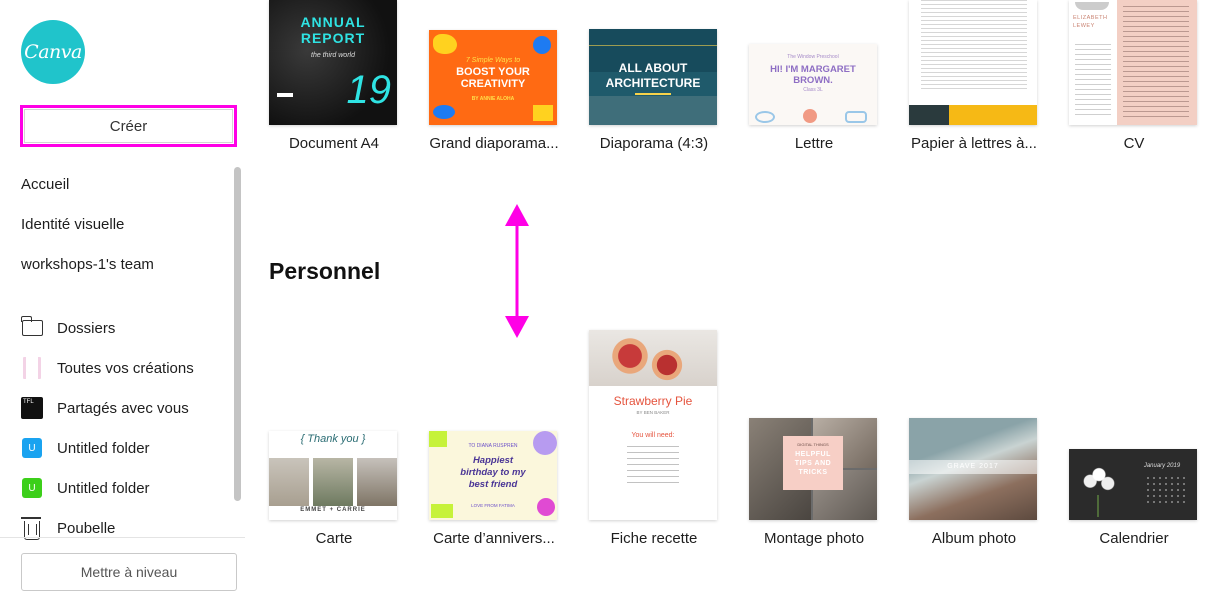 Image resolution: width=1214 pixels, height=602 pixels. I want to click on thumb-pie, so click(667, 365).